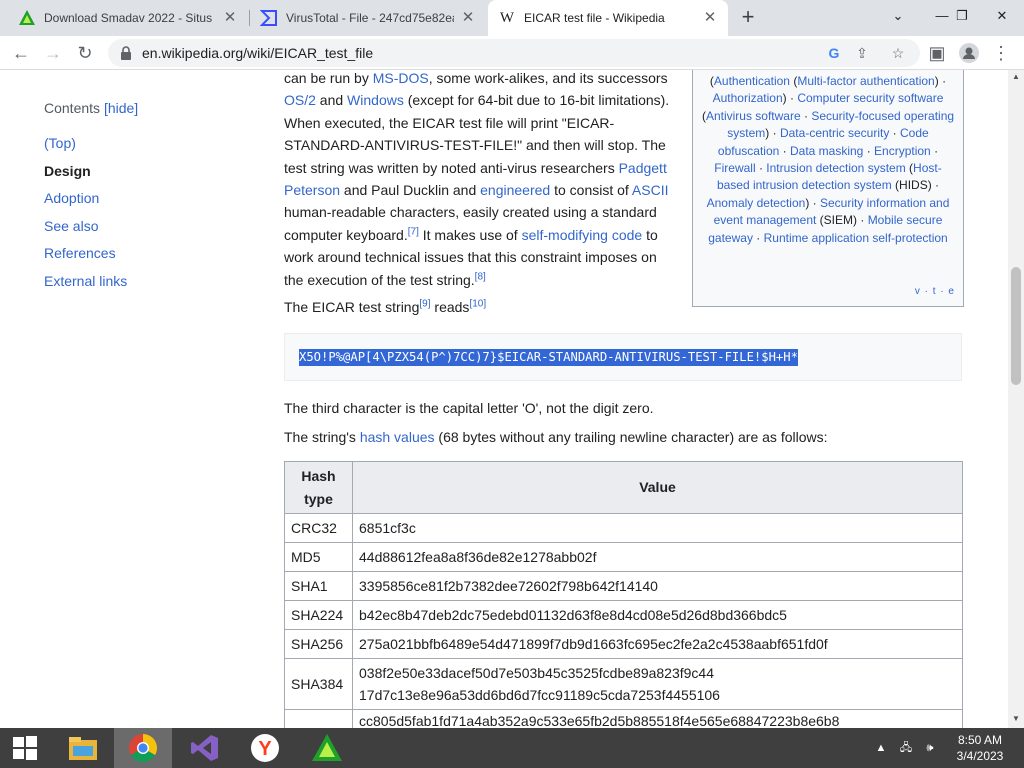 This screenshot has width=1024, height=768. I want to click on hash-type-cell: SHA1, so click(318, 586).